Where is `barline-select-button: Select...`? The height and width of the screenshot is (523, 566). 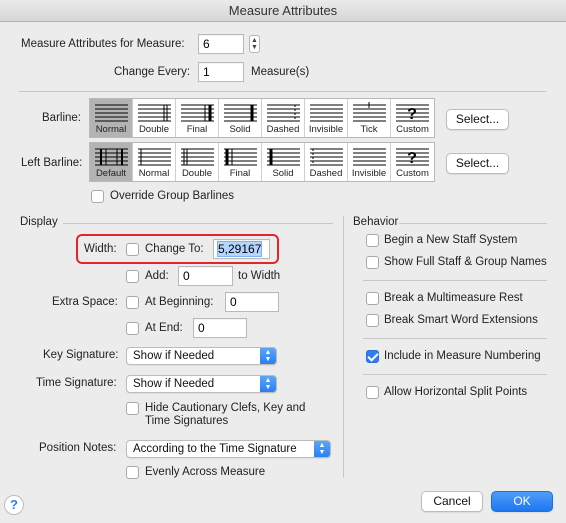 barline-select-button: Select... is located at coordinates (477, 119).